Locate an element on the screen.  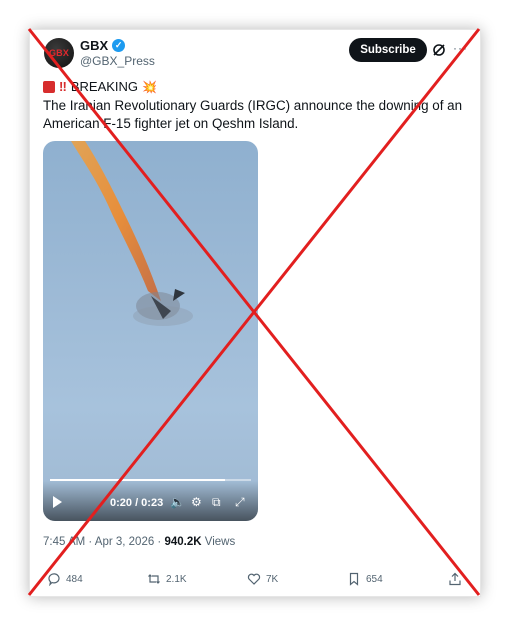
grok-icon is located at coordinates (439, 50).